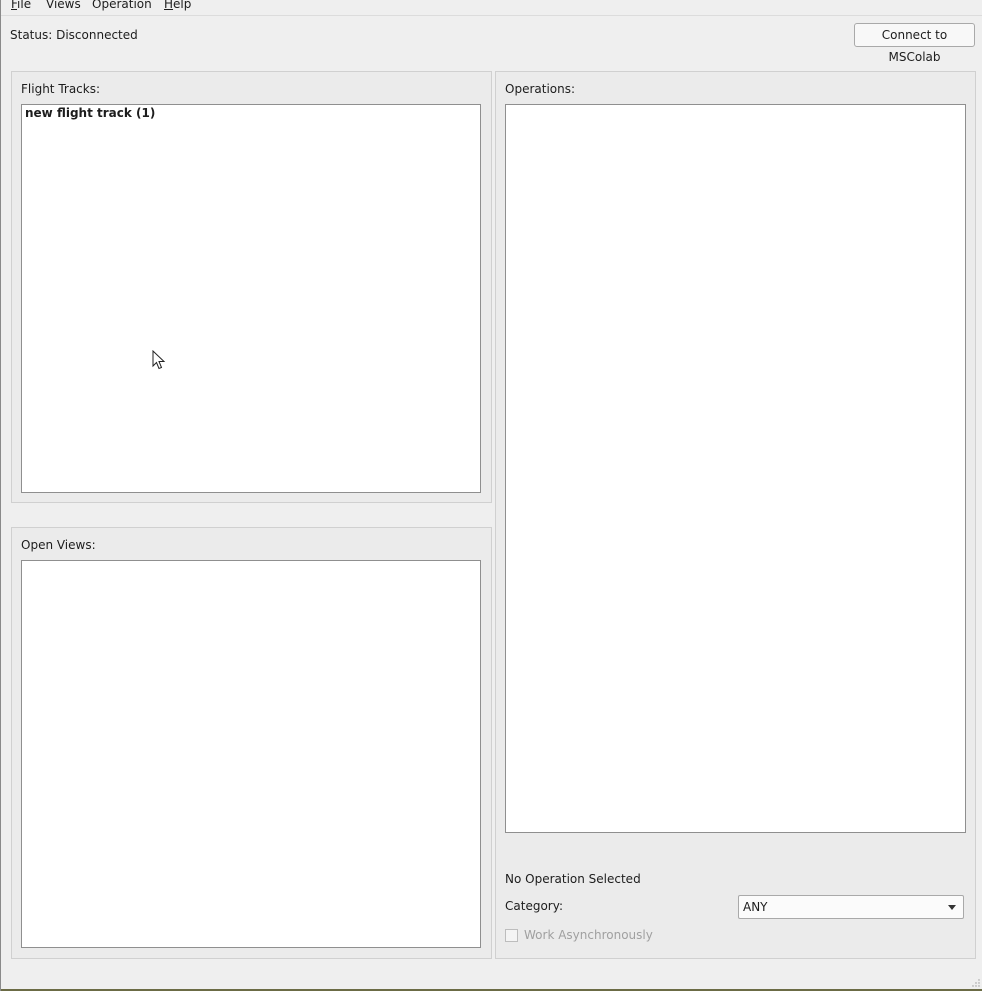 The height and width of the screenshot is (991, 982). What do you see at coordinates (573, 879) in the screenshot?
I see `selected-operation-text: No Operation Selected` at bounding box center [573, 879].